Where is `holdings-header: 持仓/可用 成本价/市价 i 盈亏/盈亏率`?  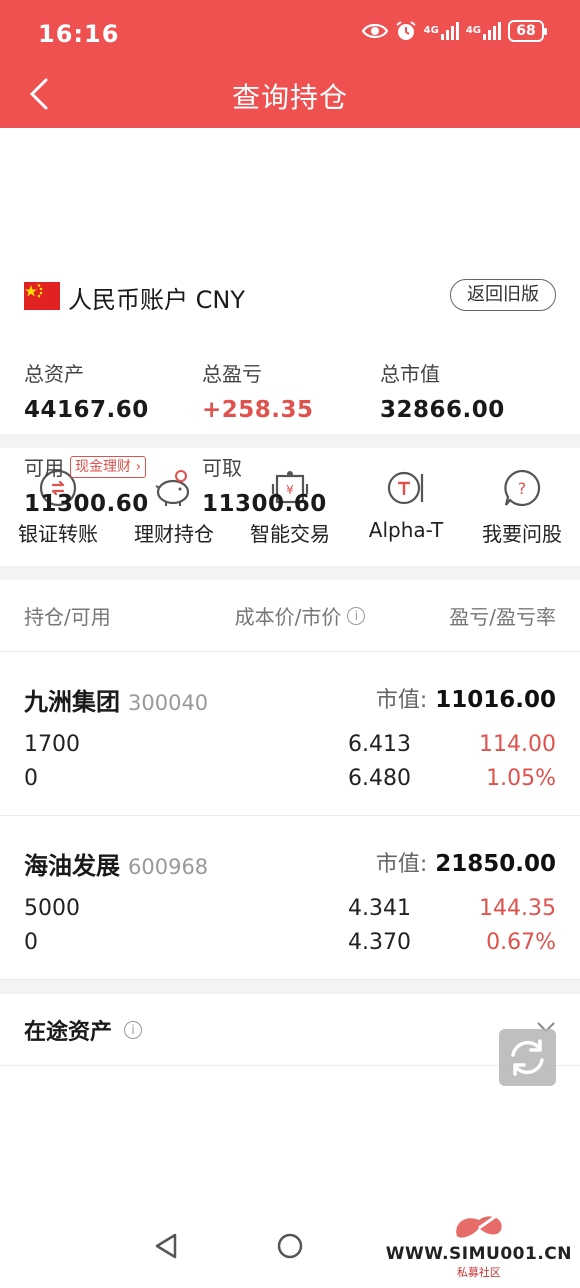
holdings-header: 持仓/可用 成本价/市价 i 盈亏/盈亏率 is located at coordinates (290, 616).